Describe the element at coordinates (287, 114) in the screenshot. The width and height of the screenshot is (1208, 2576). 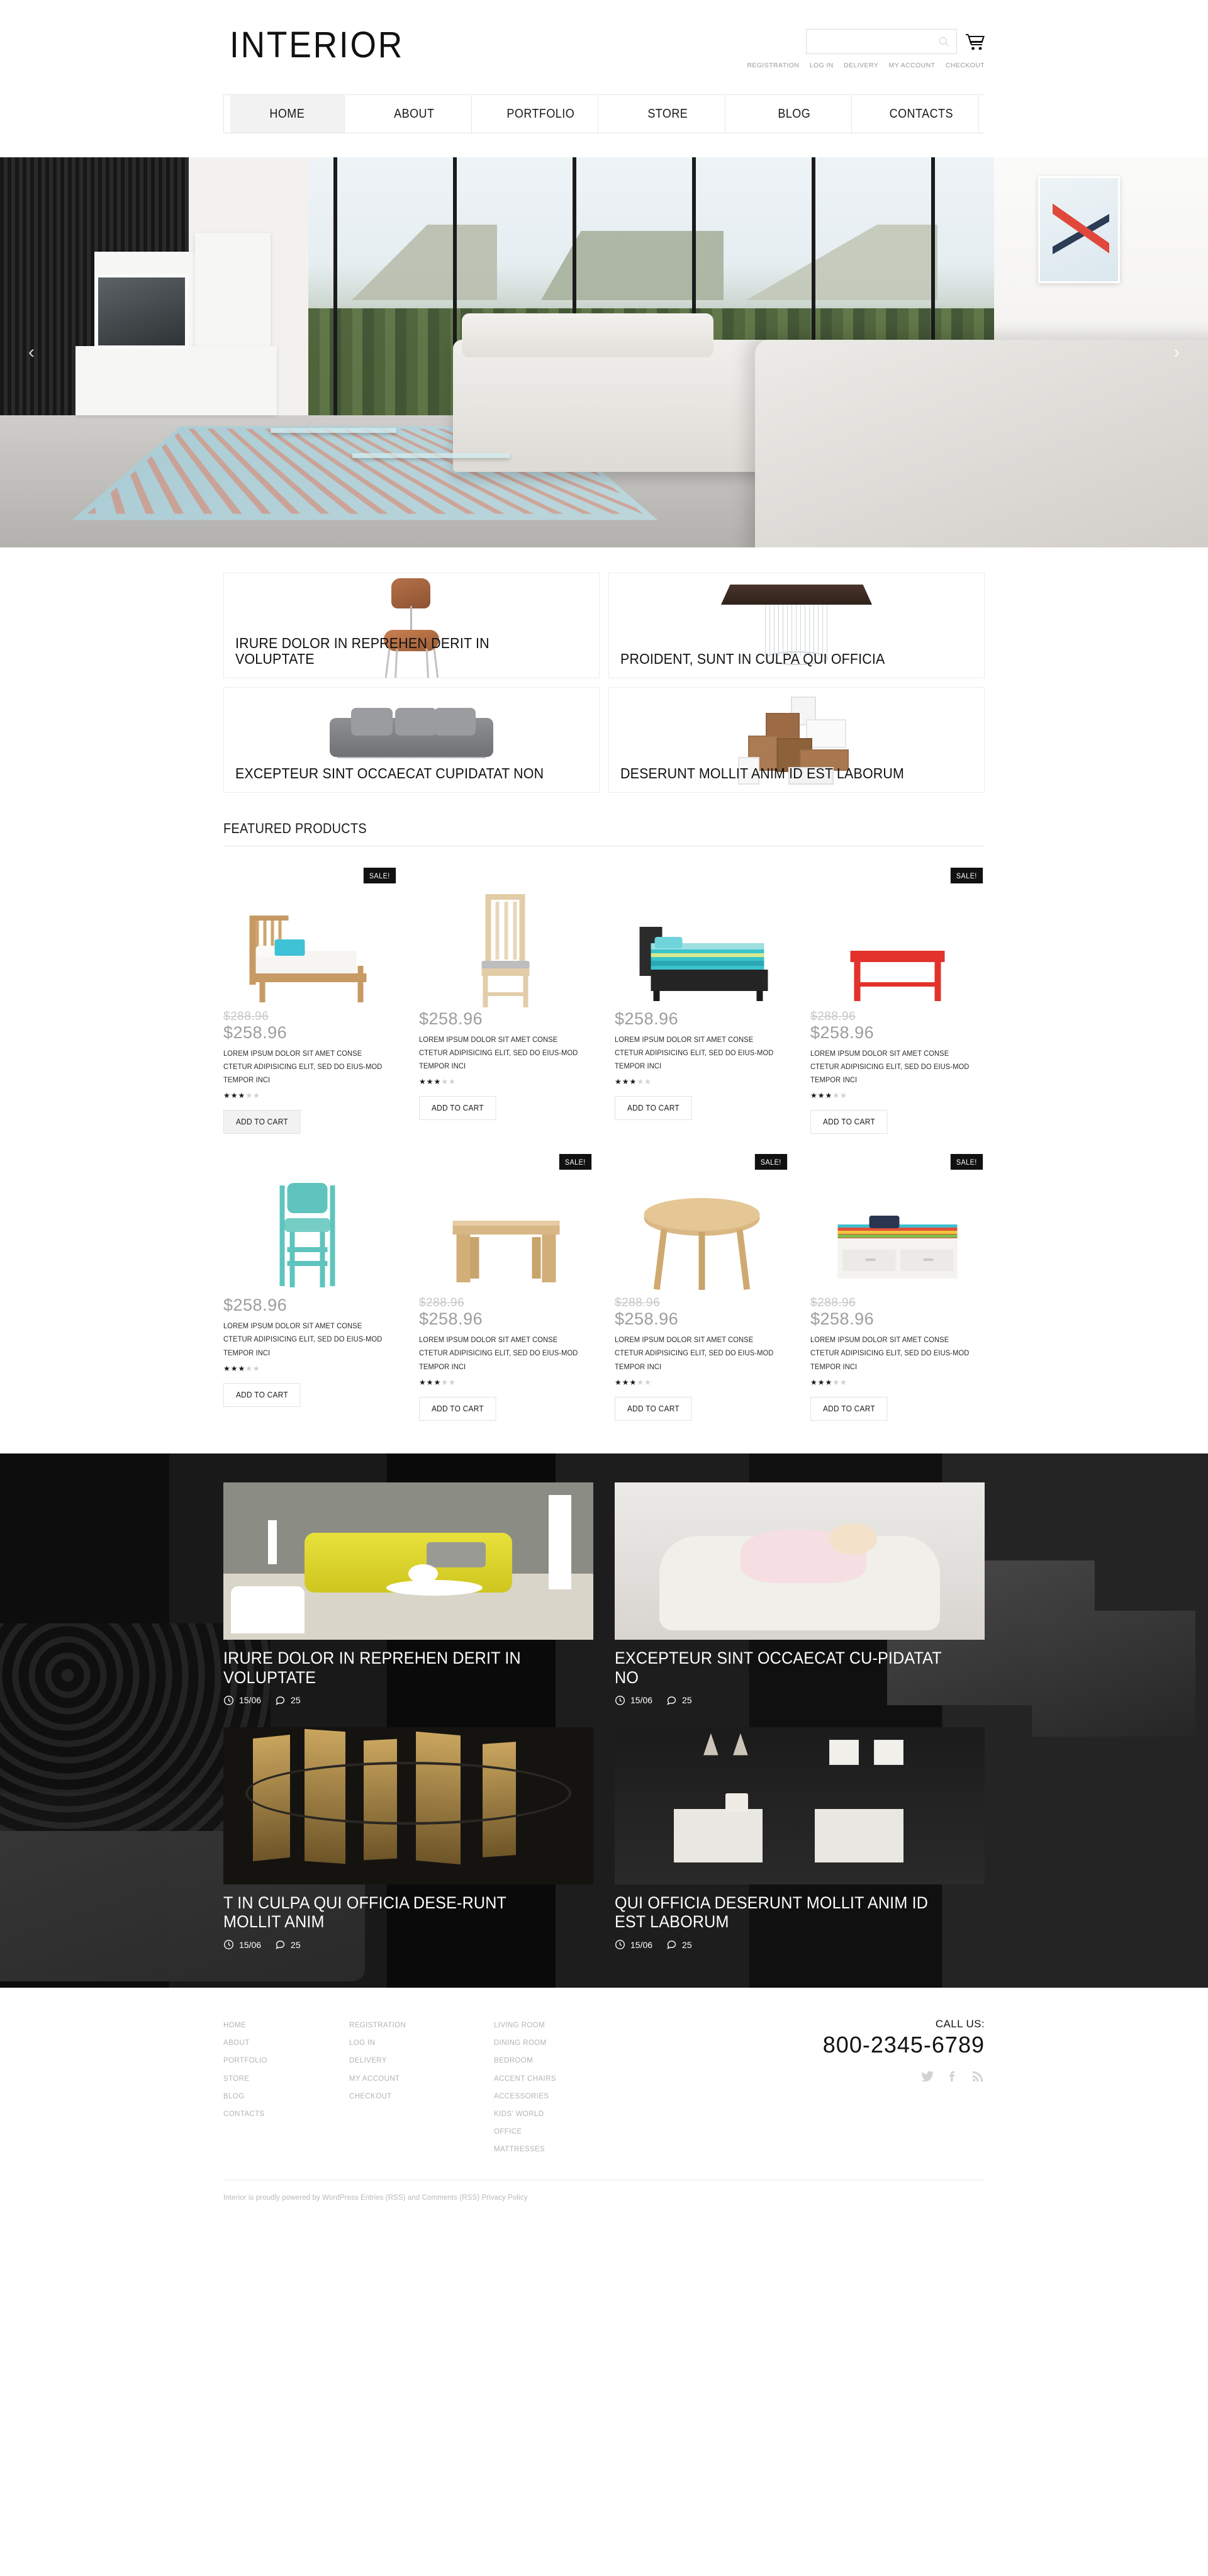
I see `nav-item-home: HOME` at that location.